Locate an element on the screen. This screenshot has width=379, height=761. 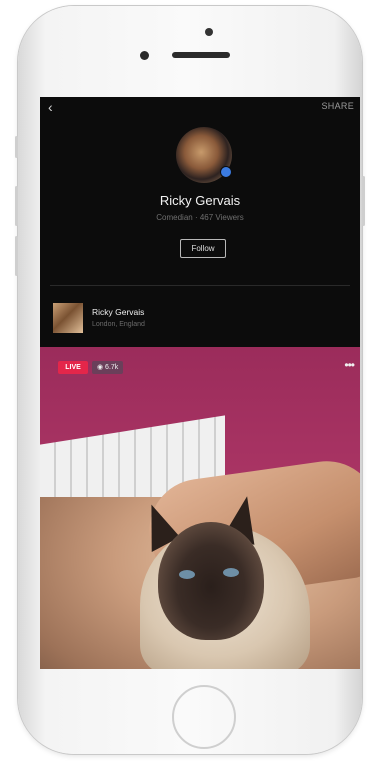
profile-name: Ricky Gervais is located at coordinates (200, 200).